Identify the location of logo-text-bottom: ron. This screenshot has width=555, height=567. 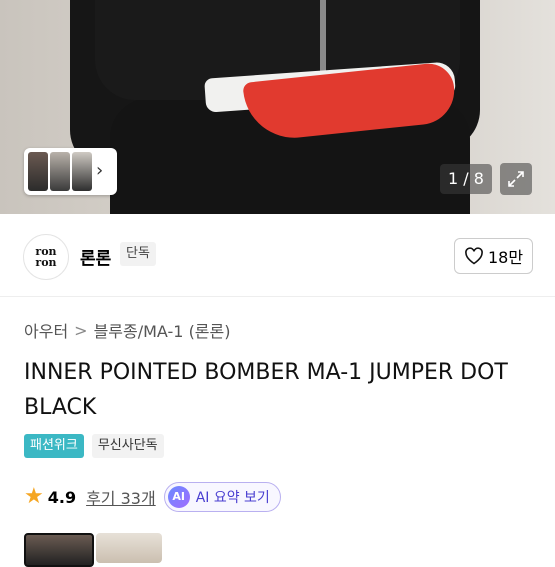
(46, 262).